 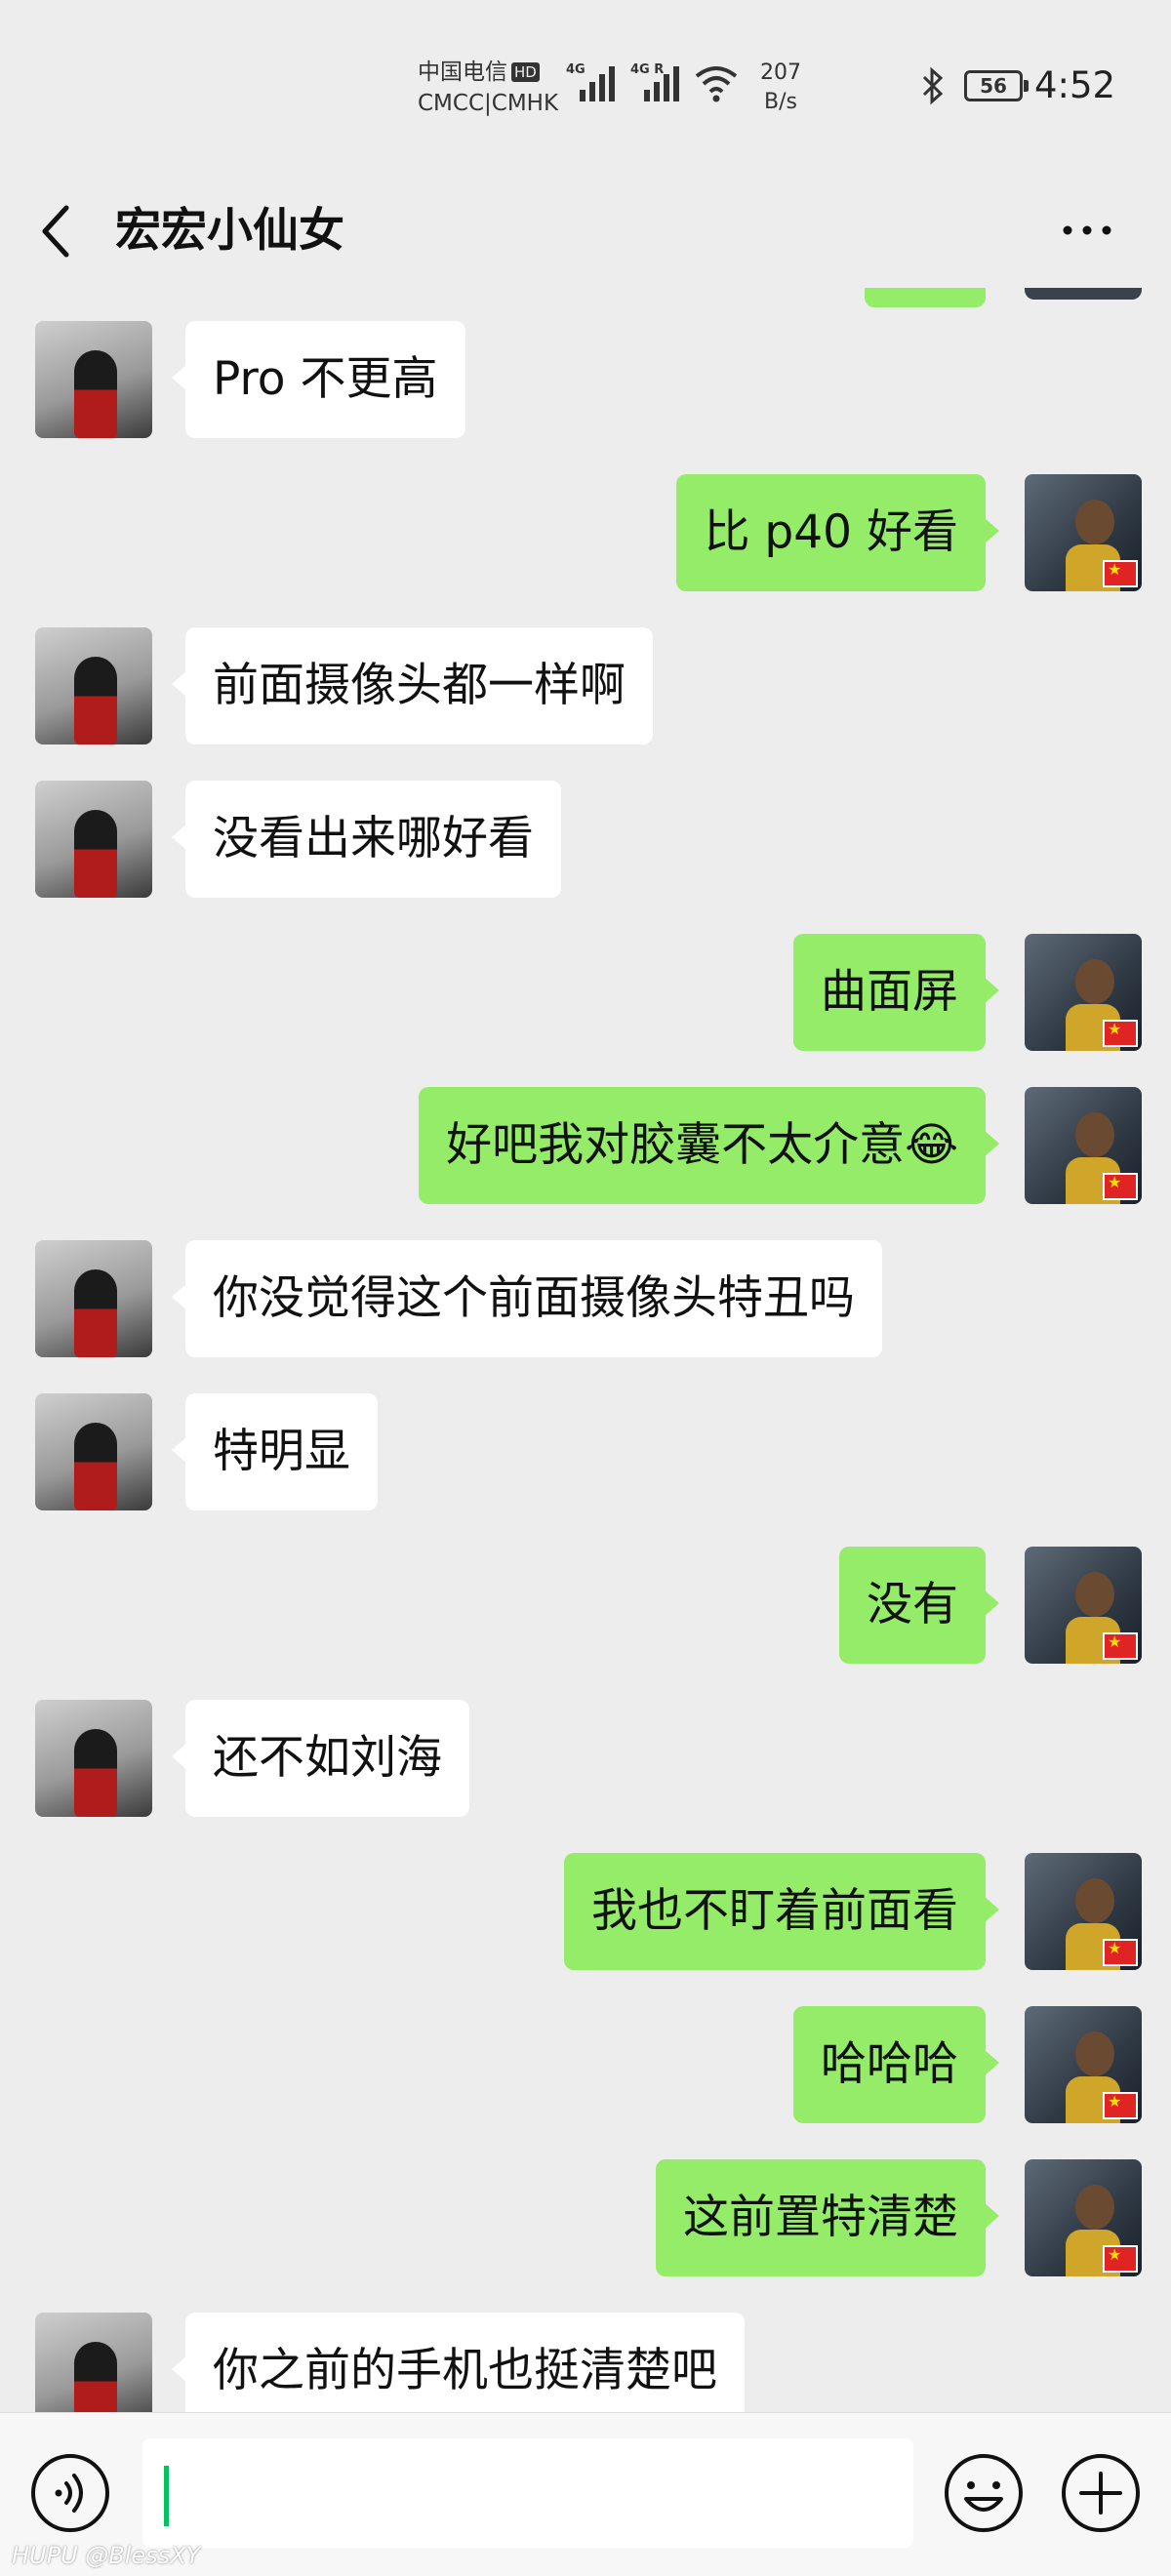 I want to click on voice-input-icon, so click(x=70, y=2493).